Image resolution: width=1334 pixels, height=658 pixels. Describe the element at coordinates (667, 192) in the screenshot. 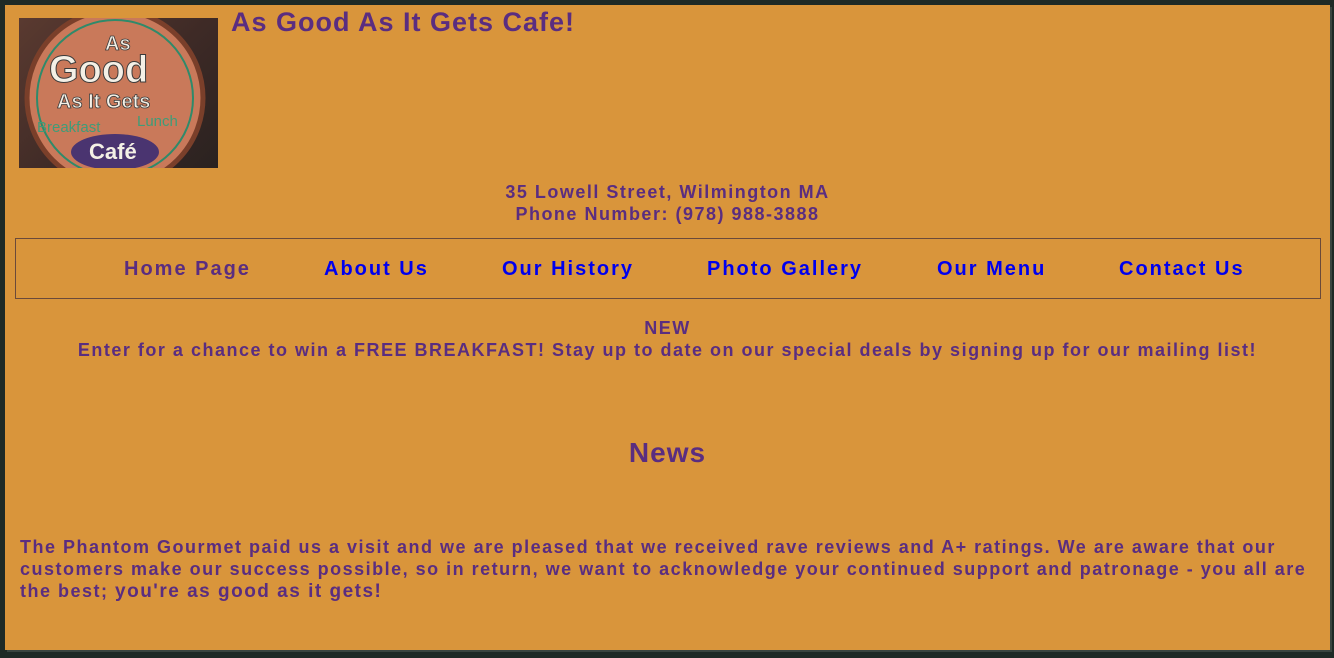

I see `address-text: 35 Lowell Street, Wilmington MA` at that location.